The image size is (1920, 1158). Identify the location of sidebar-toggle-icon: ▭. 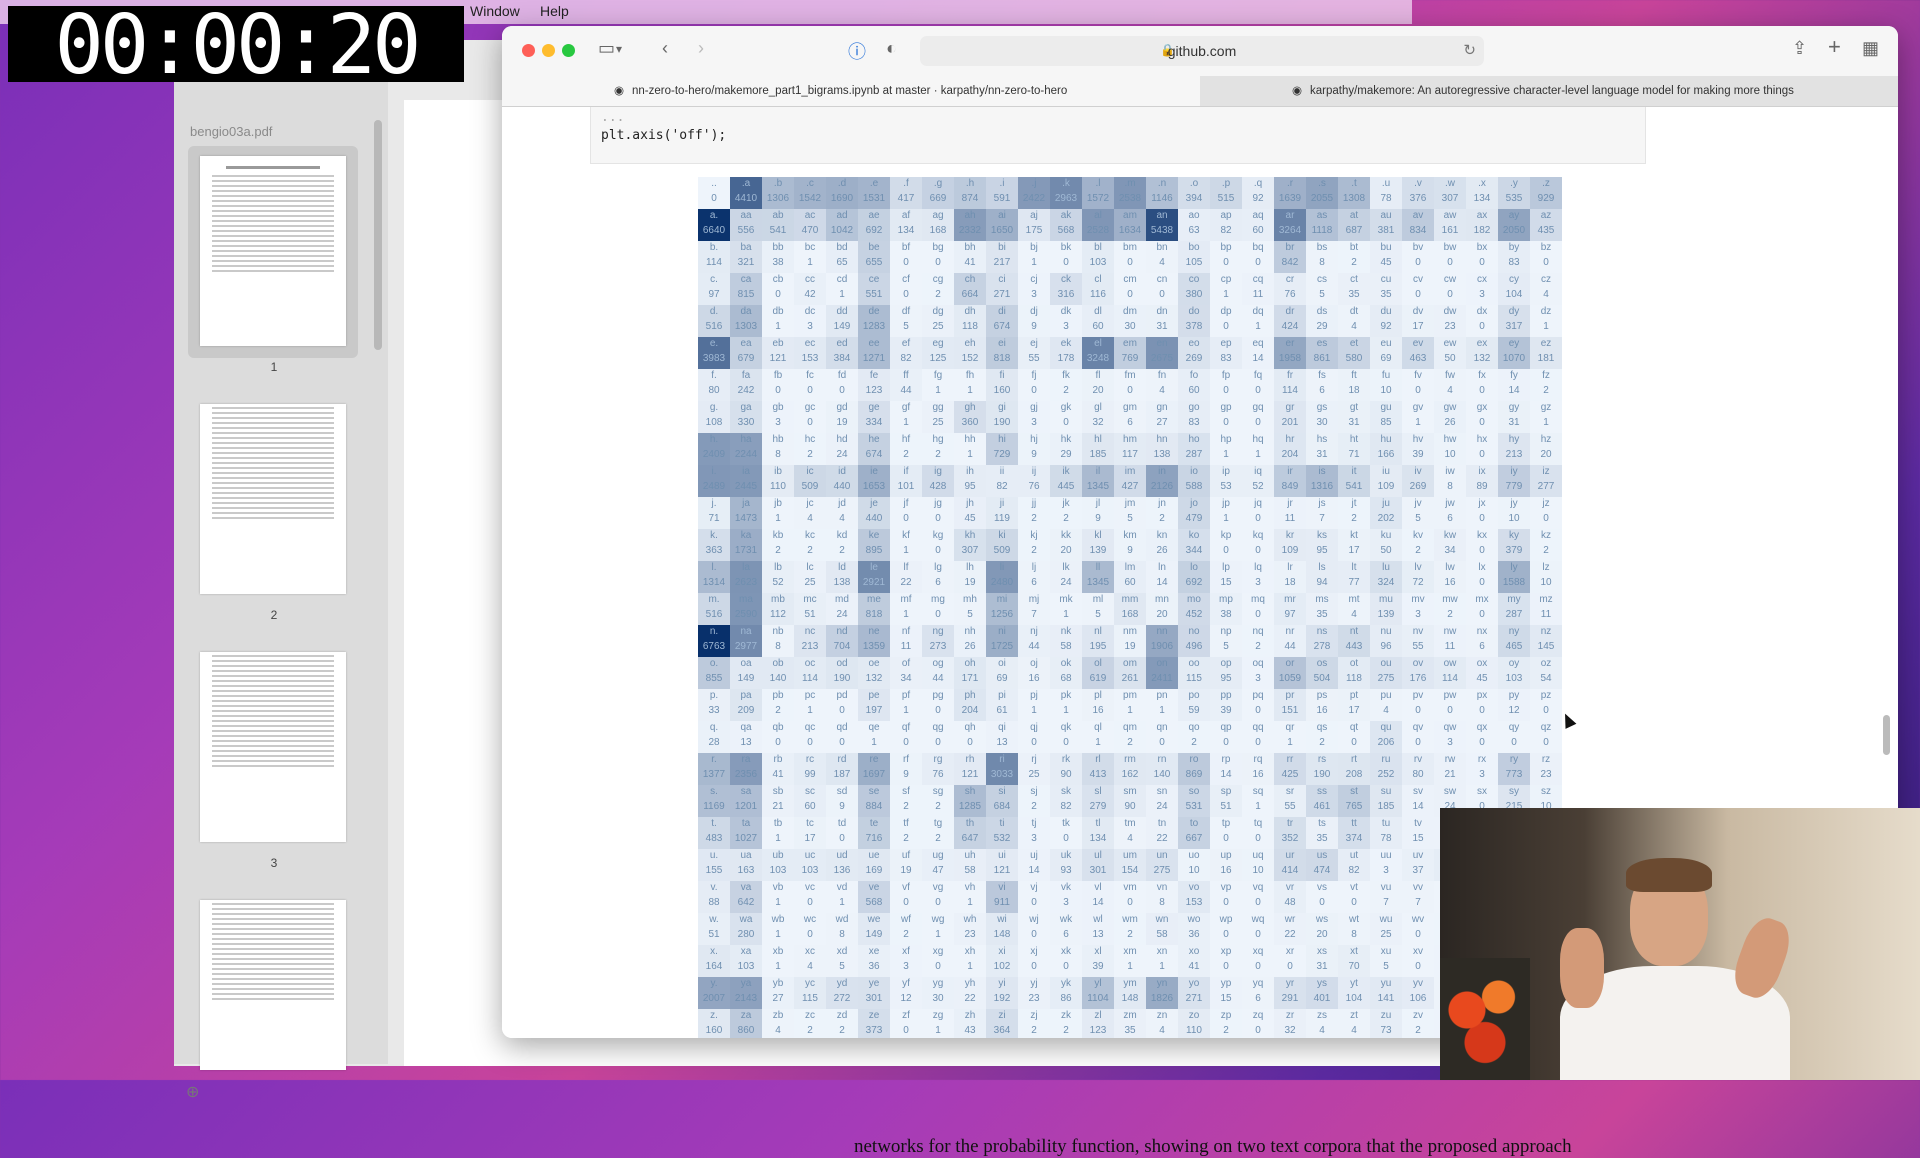
(606, 48).